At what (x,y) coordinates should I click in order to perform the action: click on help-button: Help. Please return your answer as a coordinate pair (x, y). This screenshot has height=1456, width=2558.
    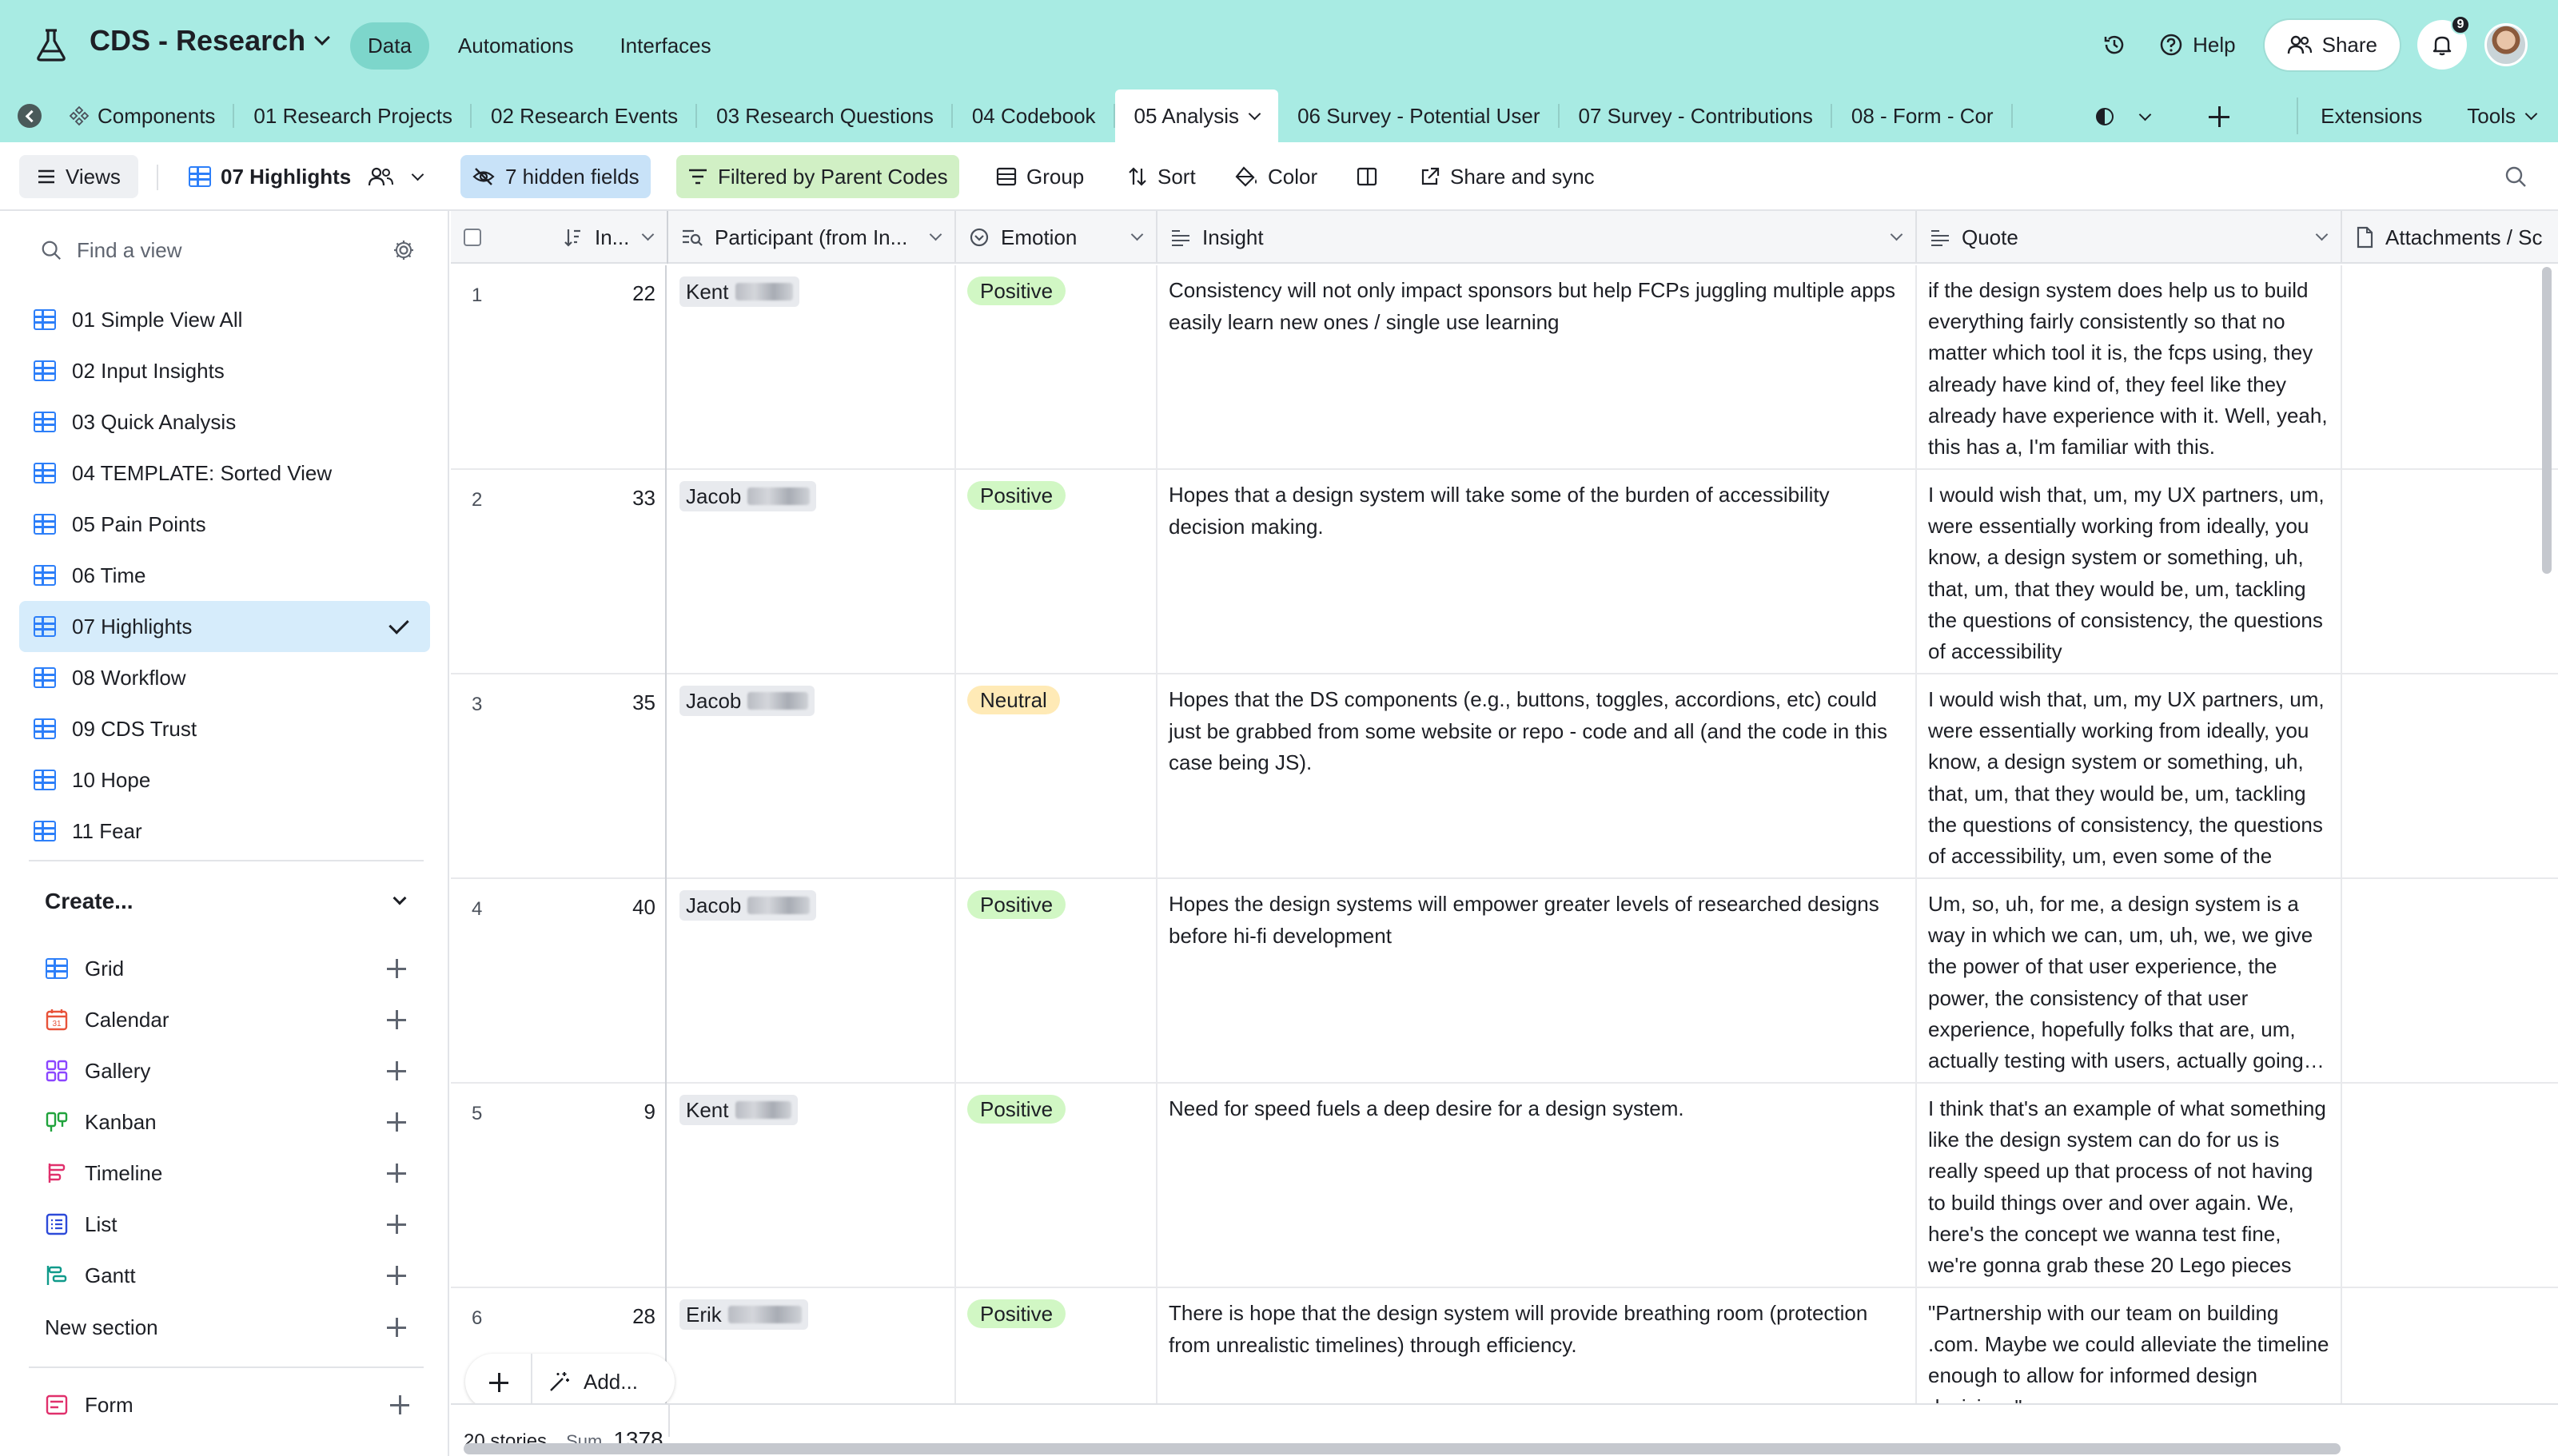
    Looking at the image, I should click on (2197, 45).